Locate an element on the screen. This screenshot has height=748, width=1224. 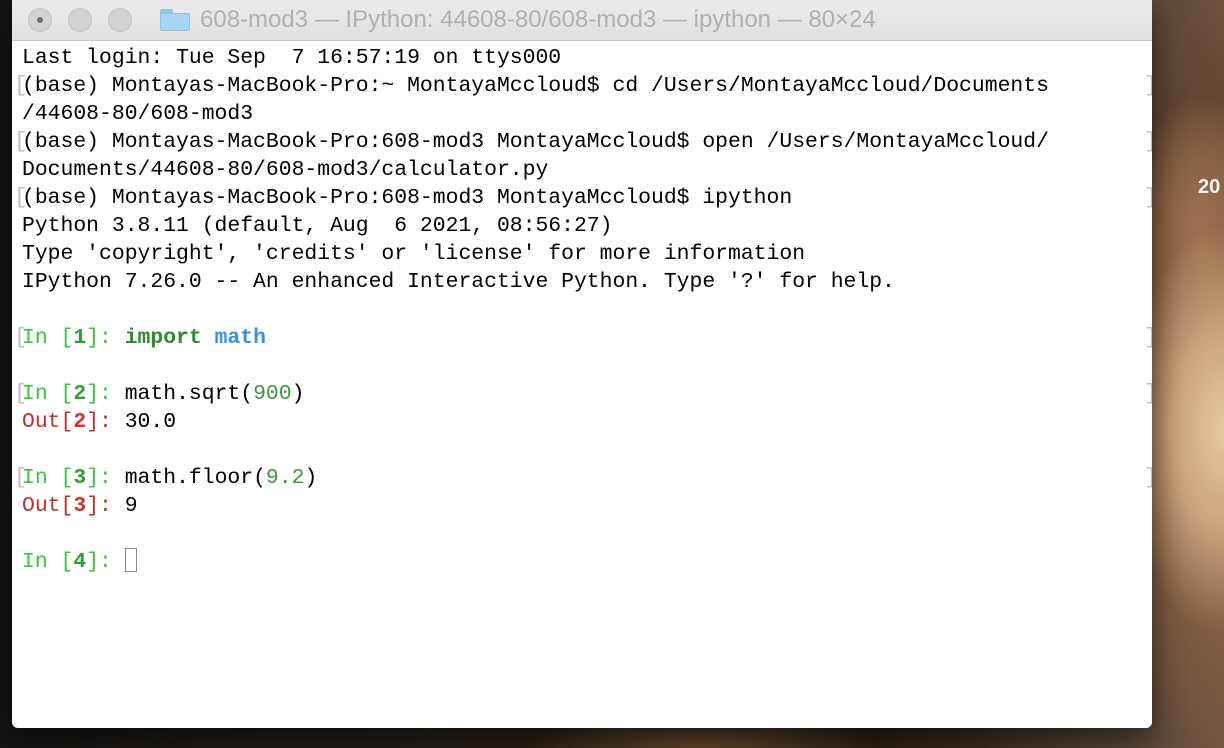
folder-icon is located at coordinates (175, 20).